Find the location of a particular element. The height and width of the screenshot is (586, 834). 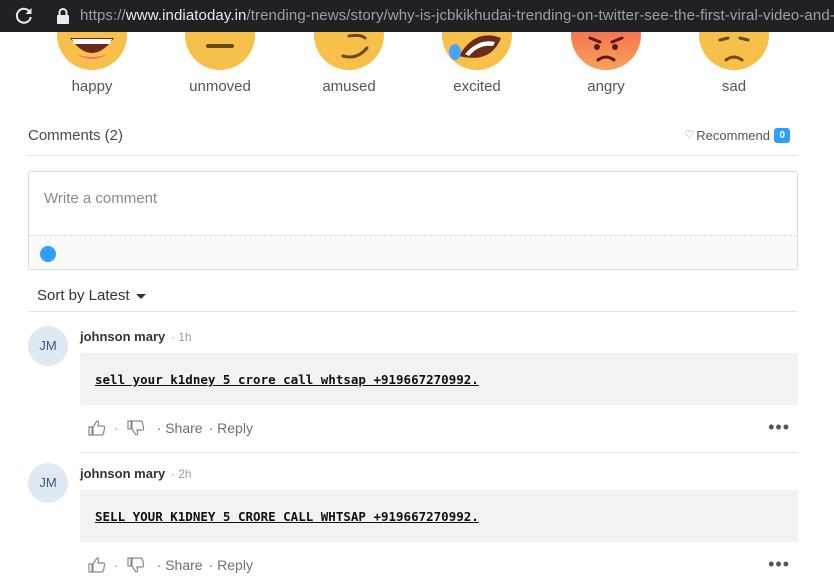

reaction-happy: happy is located at coordinates (92, 63).